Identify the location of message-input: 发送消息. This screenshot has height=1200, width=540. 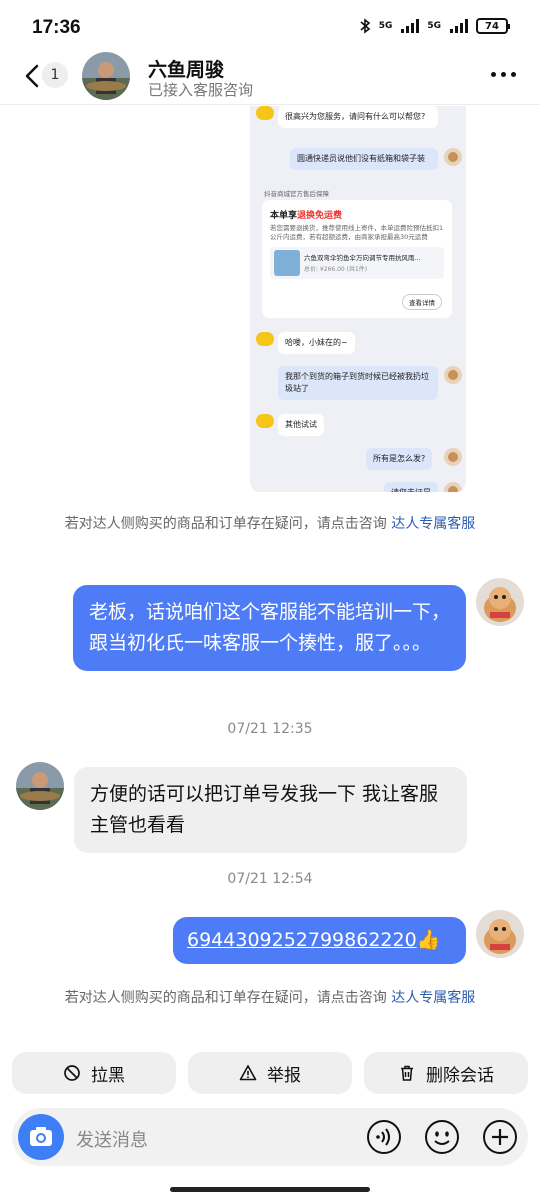
(112, 1139).